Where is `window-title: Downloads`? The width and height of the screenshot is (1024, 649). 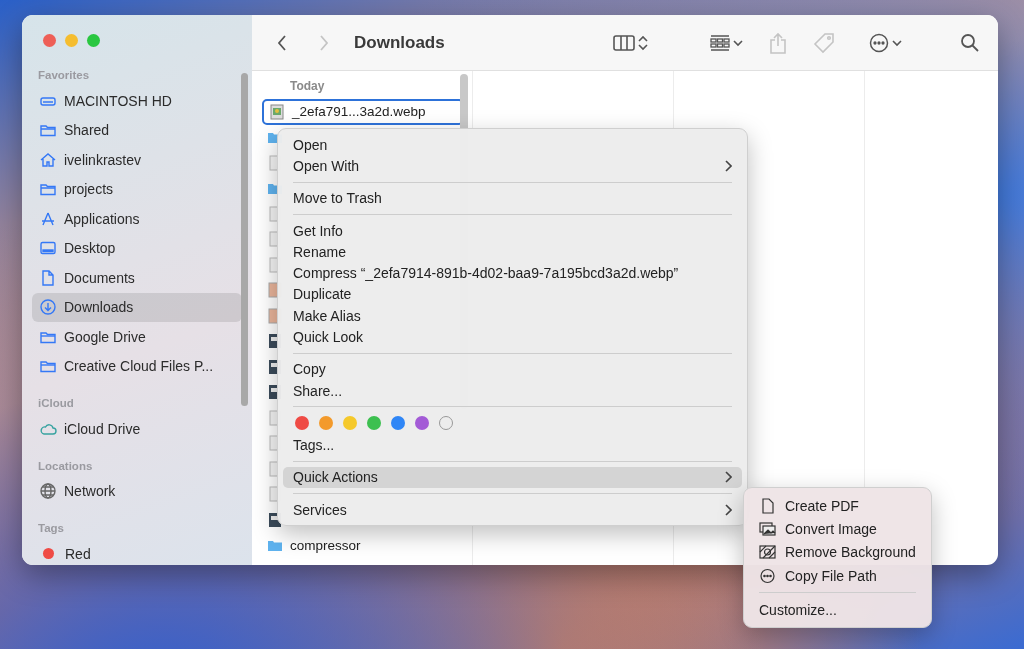
window-title: Downloads is located at coordinates (399, 42).